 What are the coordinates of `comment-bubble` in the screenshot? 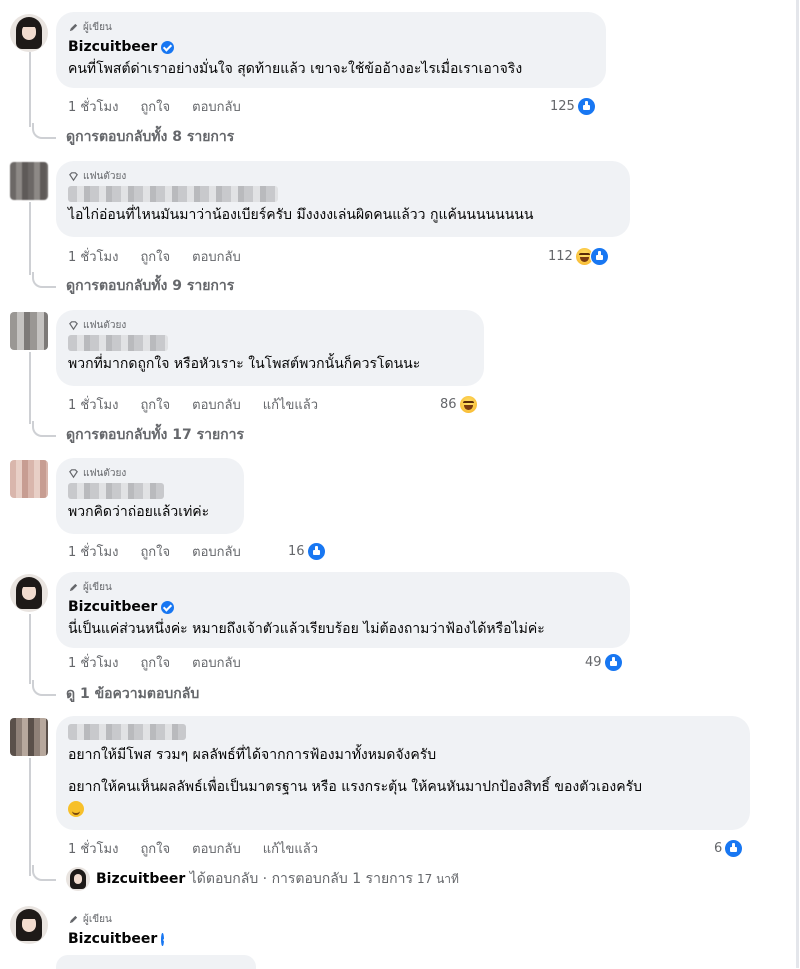 It's located at (156, 962).